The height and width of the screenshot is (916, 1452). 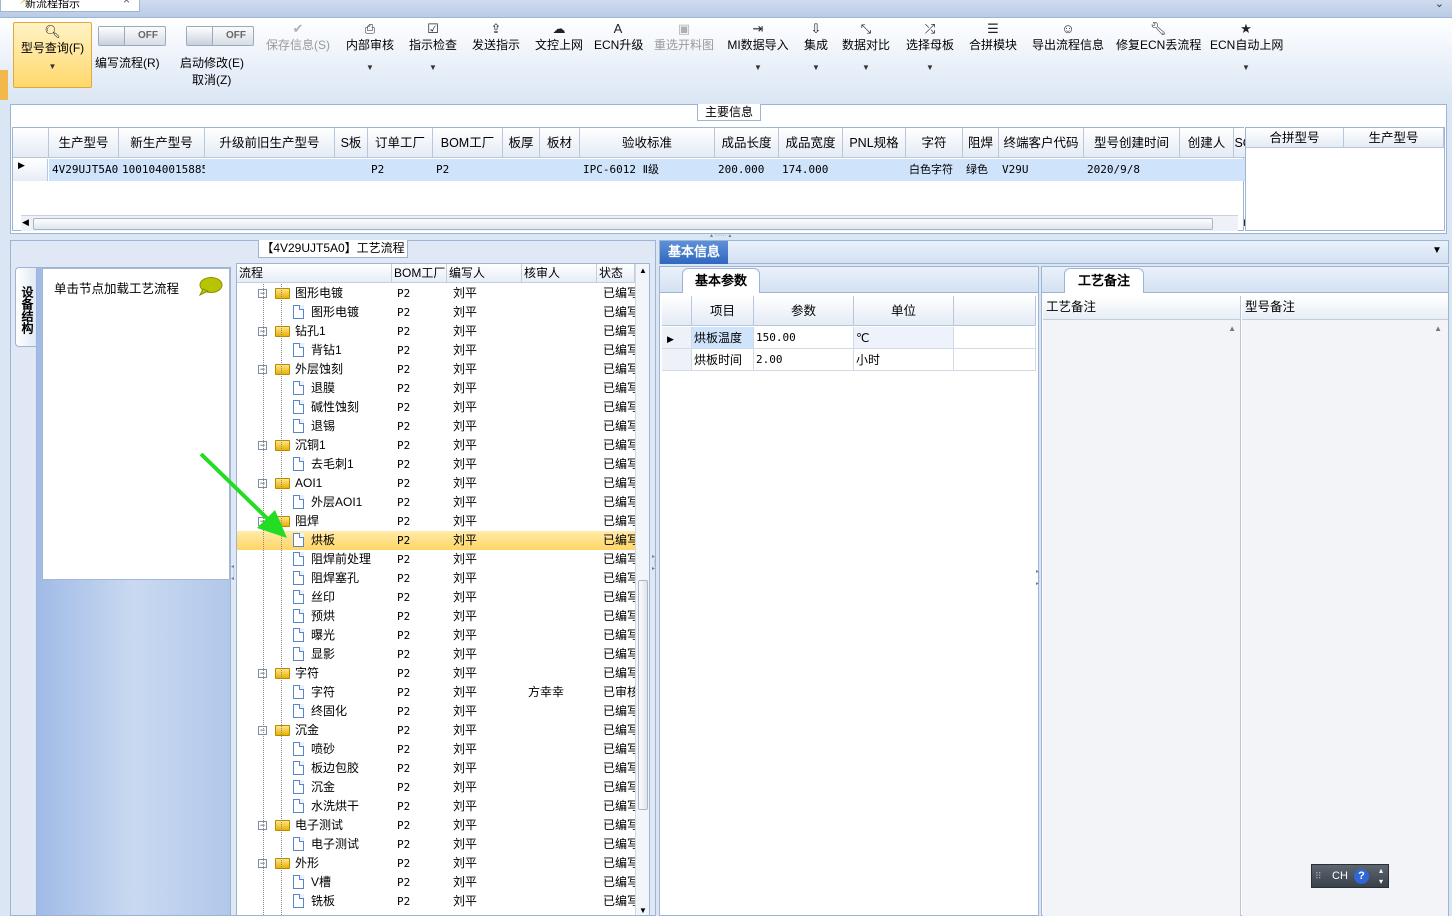 I want to click on data-compare-button: ⤡ 数据对比 ▼, so click(x=866, y=60).